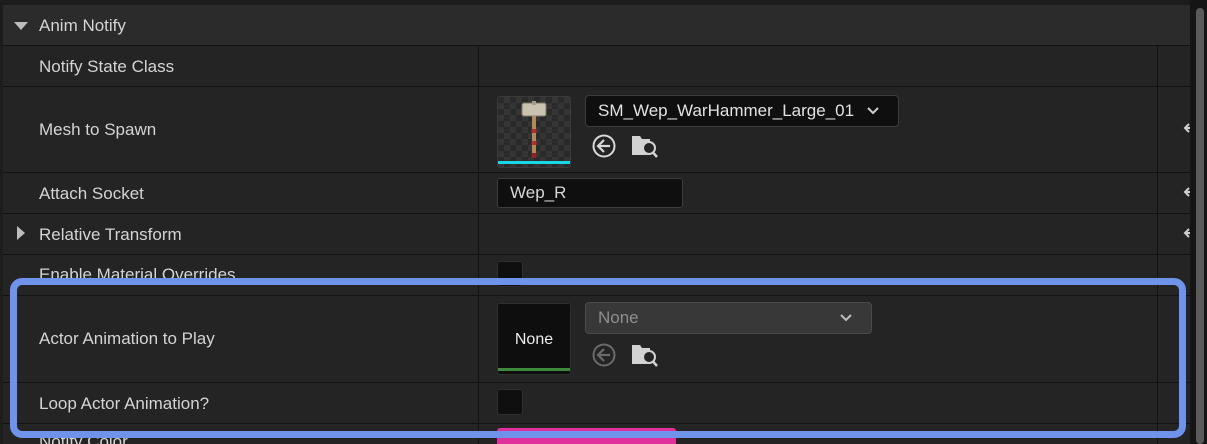  What do you see at coordinates (1200, 226) in the screenshot?
I see `scrollbar-thumb` at bounding box center [1200, 226].